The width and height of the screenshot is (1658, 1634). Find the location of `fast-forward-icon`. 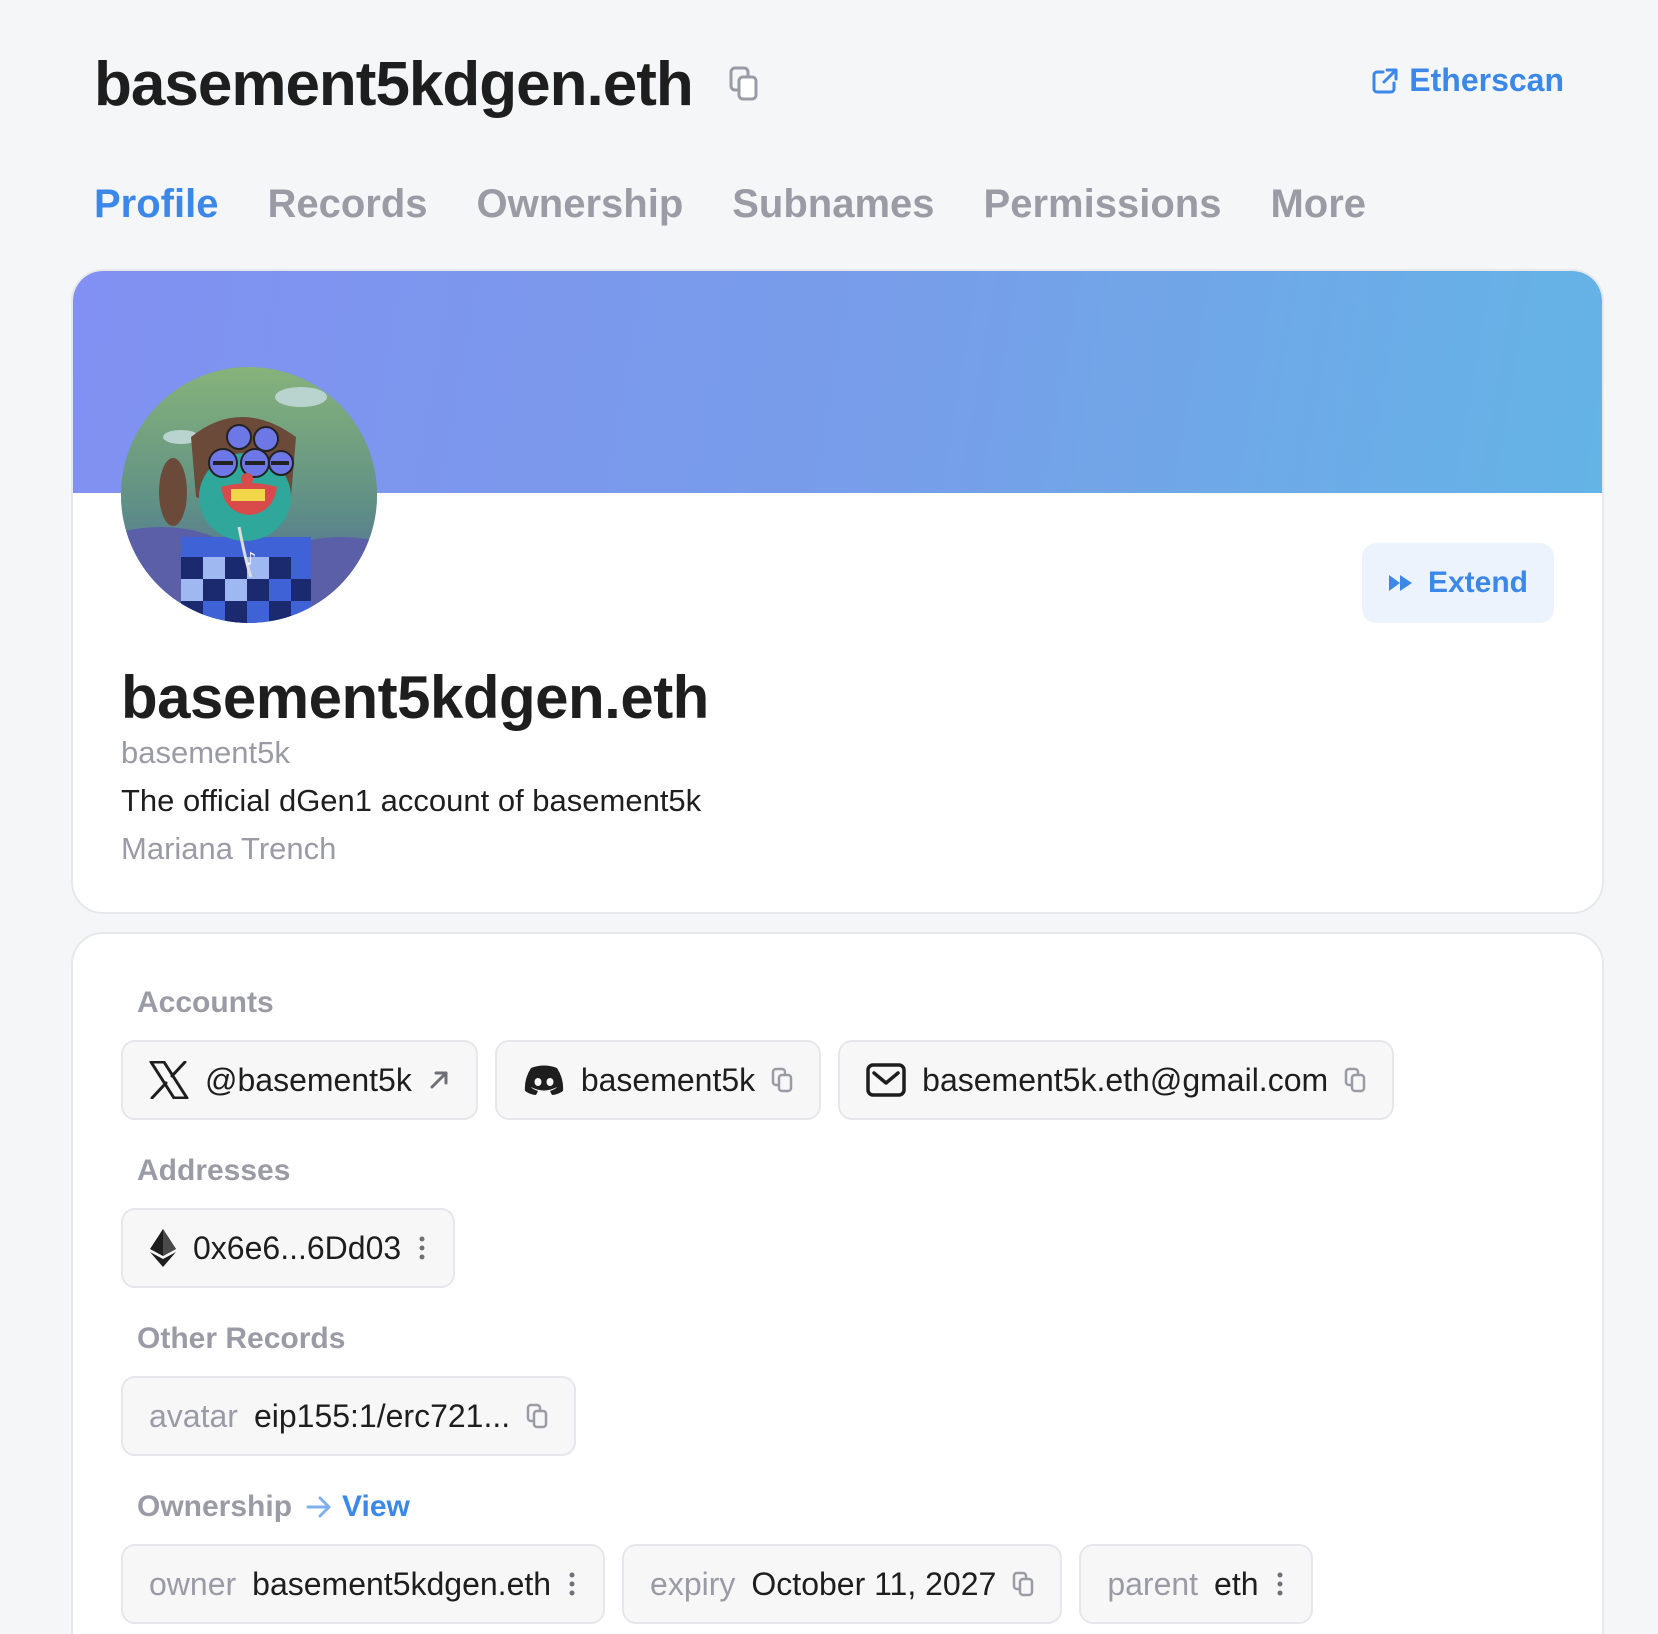

fast-forward-icon is located at coordinates (1401, 583).